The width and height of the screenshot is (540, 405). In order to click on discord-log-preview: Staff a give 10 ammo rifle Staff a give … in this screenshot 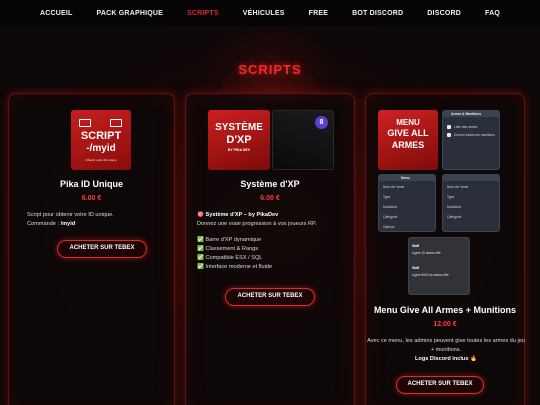, I will do `click(439, 266)`.